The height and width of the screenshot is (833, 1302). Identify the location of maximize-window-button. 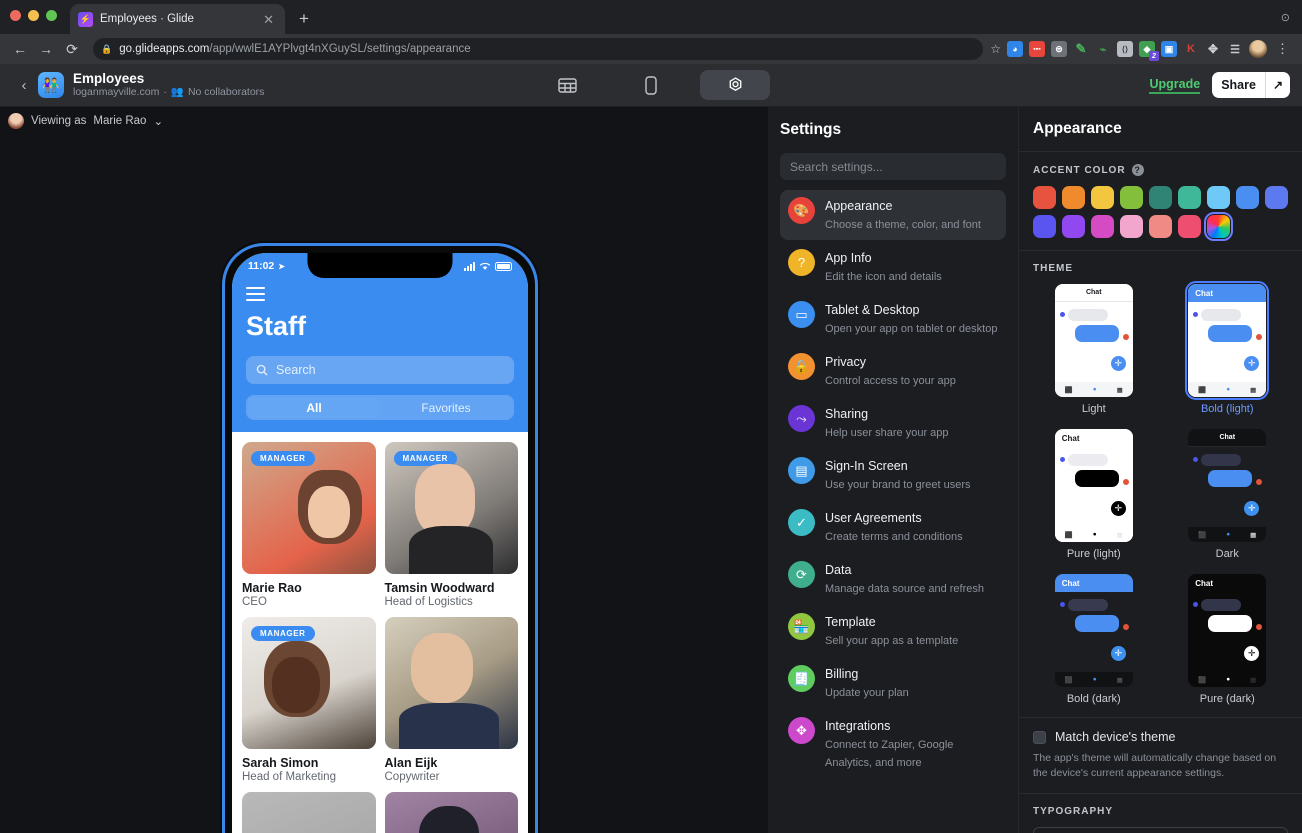
(51, 15).